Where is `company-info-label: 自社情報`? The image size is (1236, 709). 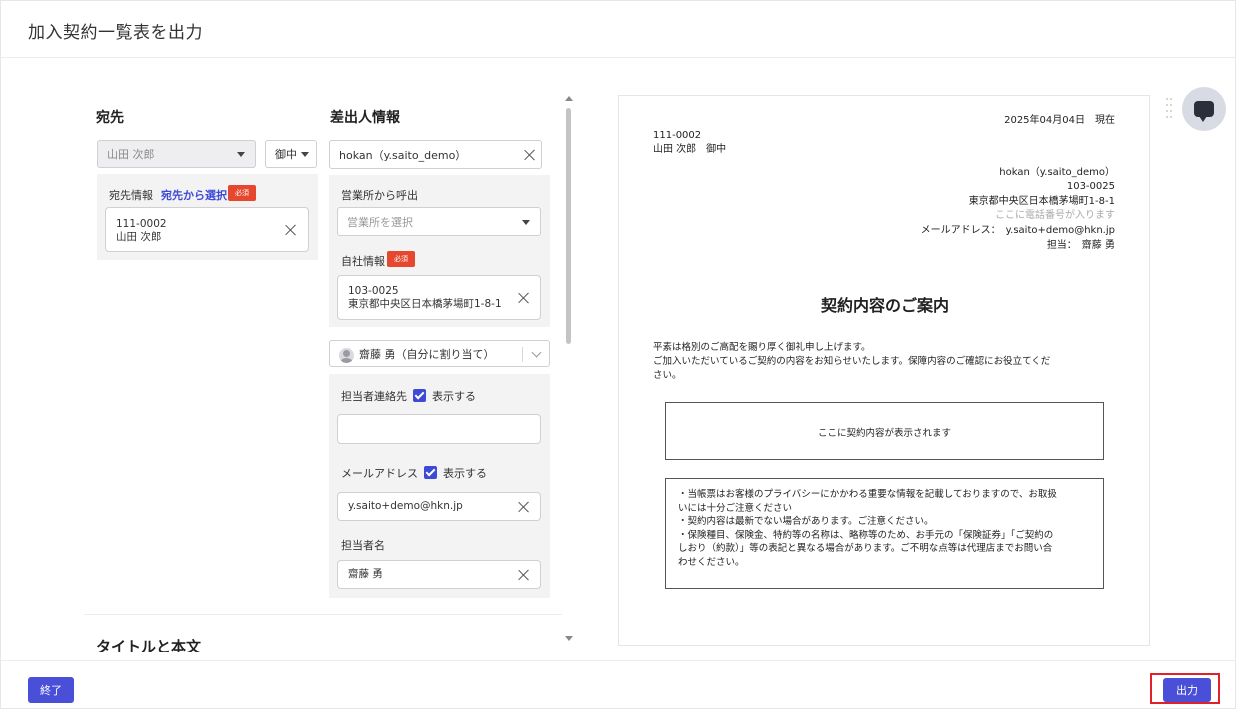 company-info-label: 自社情報 is located at coordinates (363, 261).